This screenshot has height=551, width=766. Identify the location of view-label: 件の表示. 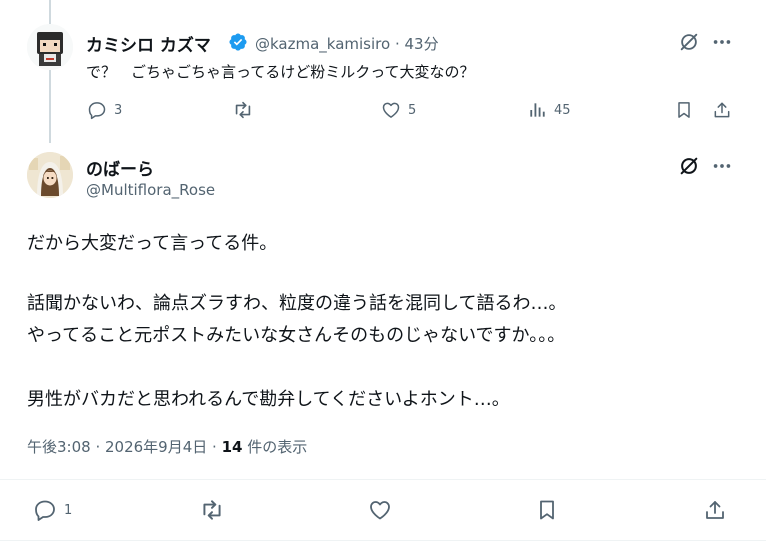
(277, 447).